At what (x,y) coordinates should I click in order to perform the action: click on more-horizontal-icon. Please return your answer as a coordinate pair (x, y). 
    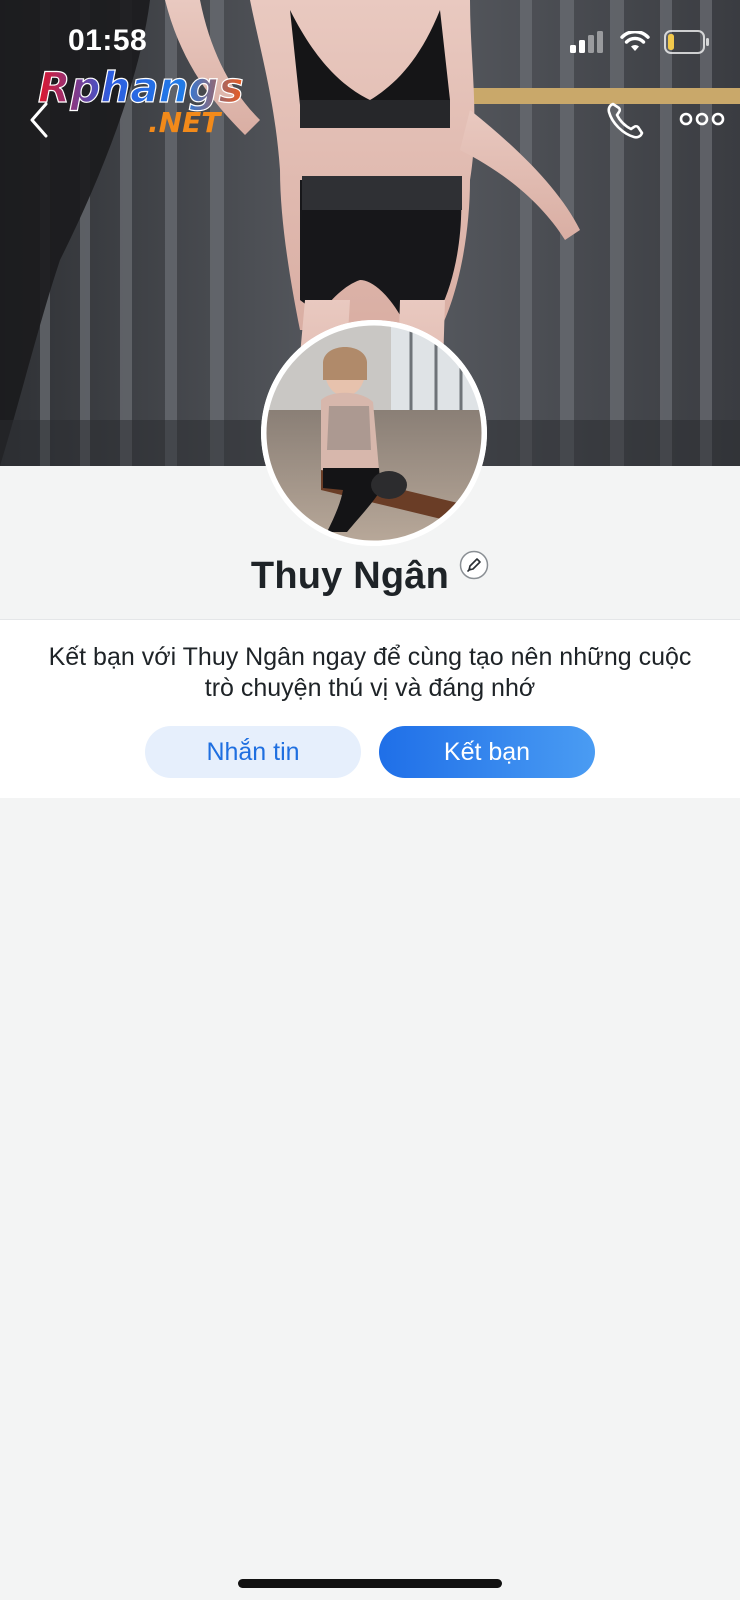
    Looking at the image, I should click on (702, 119).